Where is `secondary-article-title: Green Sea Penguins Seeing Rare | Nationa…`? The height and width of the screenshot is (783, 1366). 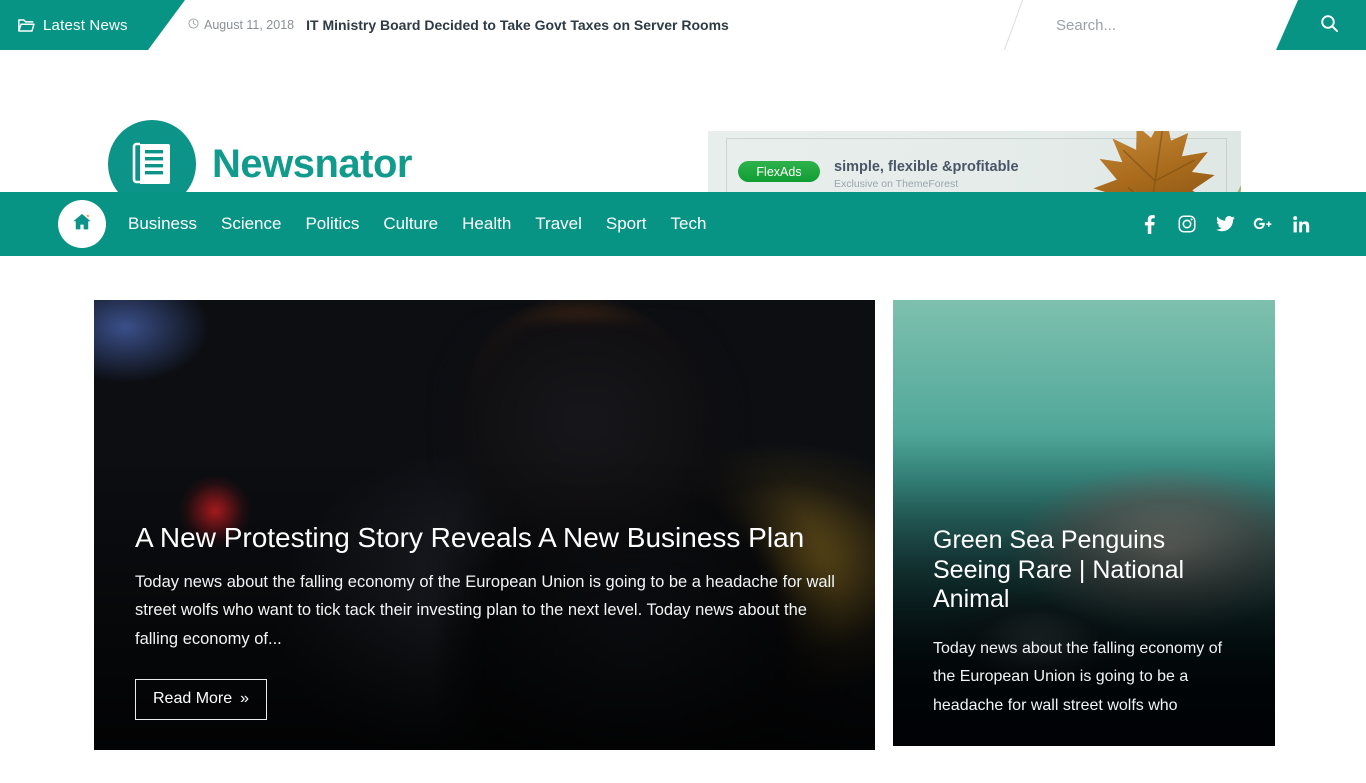 secondary-article-title: Green Sea Penguins Seeing Rare | Nationa… is located at coordinates (1085, 570).